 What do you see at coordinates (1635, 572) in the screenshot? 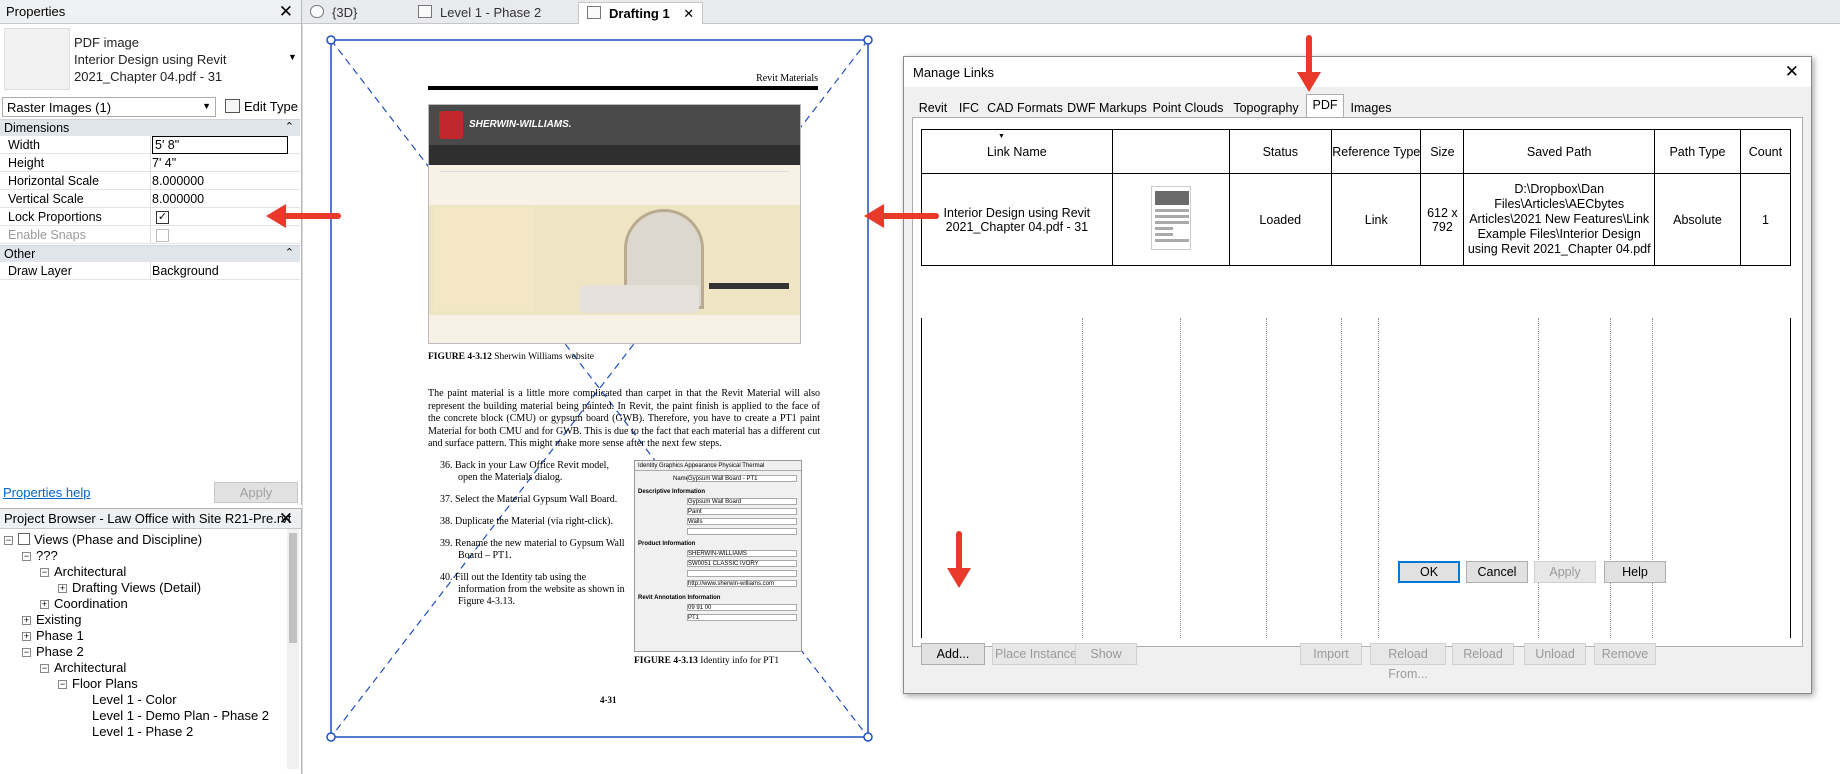
I see `help-button: Help` at bounding box center [1635, 572].